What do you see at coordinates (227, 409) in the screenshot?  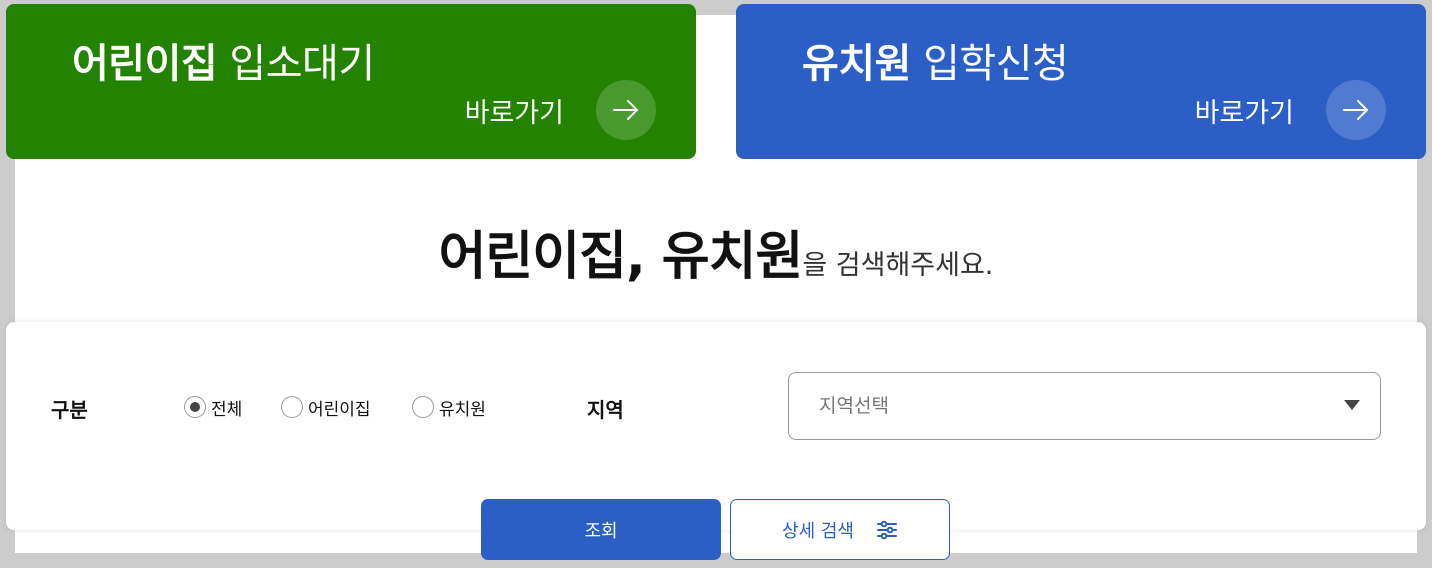 I see `radio-all-label: 전체` at bounding box center [227, 409].